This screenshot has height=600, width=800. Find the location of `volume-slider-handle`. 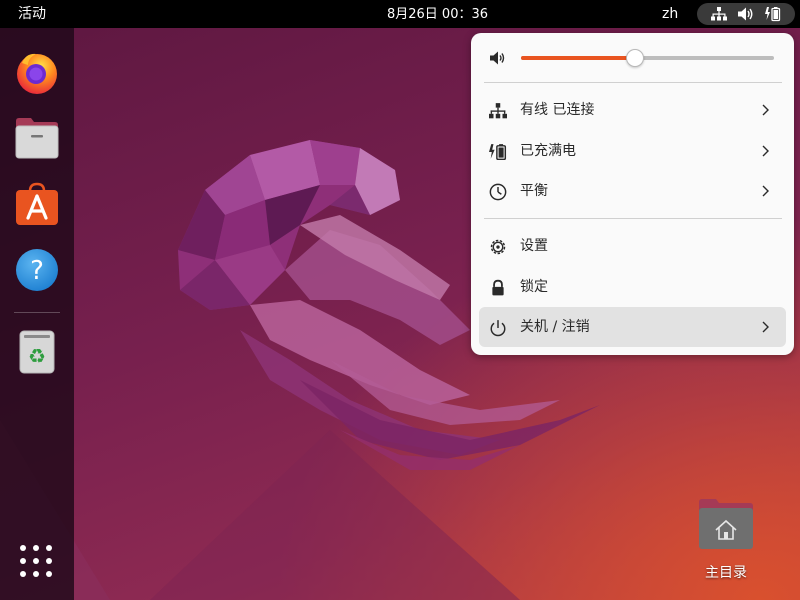

volume-slider-handle is located at coordinates (634, 58).